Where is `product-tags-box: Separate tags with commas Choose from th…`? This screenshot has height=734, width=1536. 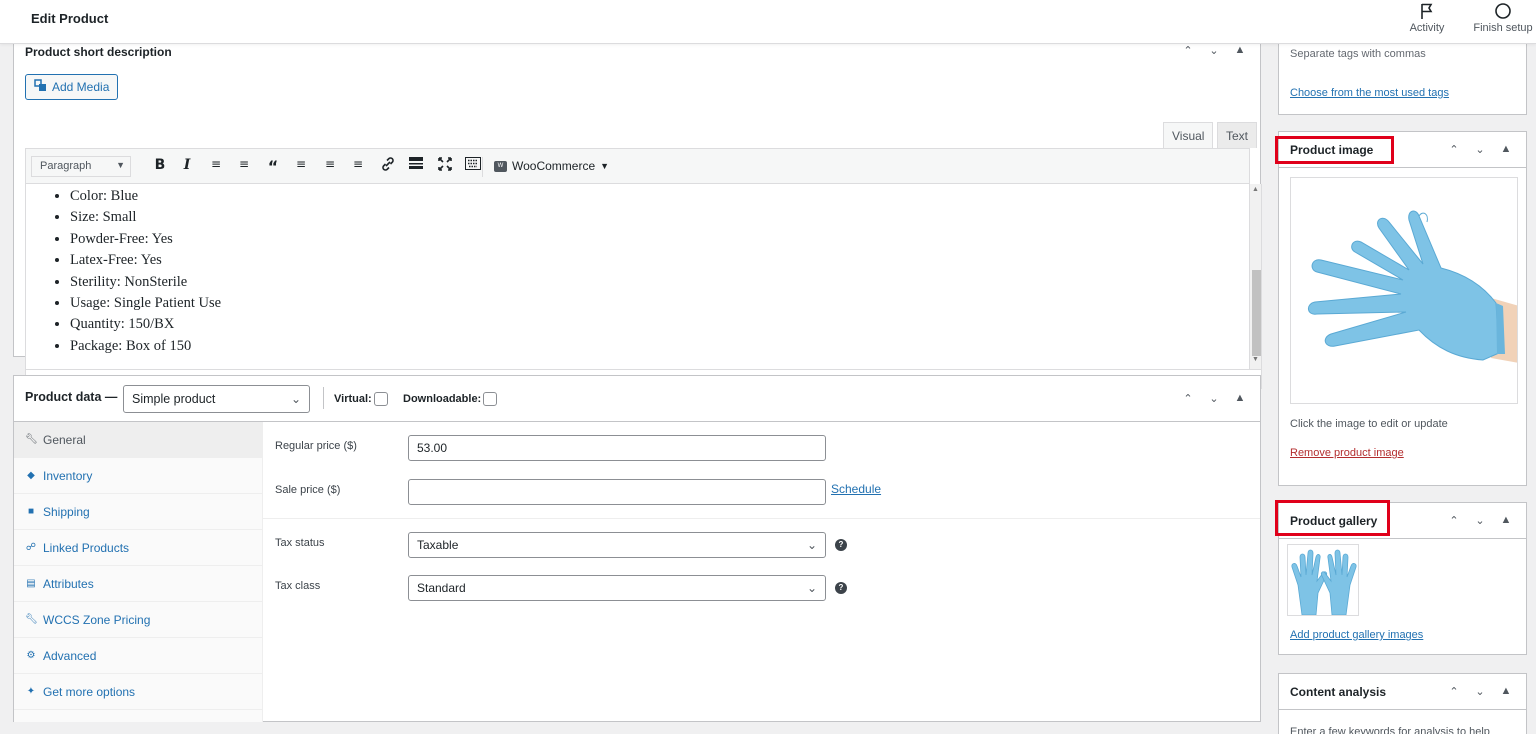 product-tags-box: Separate tags with commas Choose from th… is located at coordinates (1402, 79).